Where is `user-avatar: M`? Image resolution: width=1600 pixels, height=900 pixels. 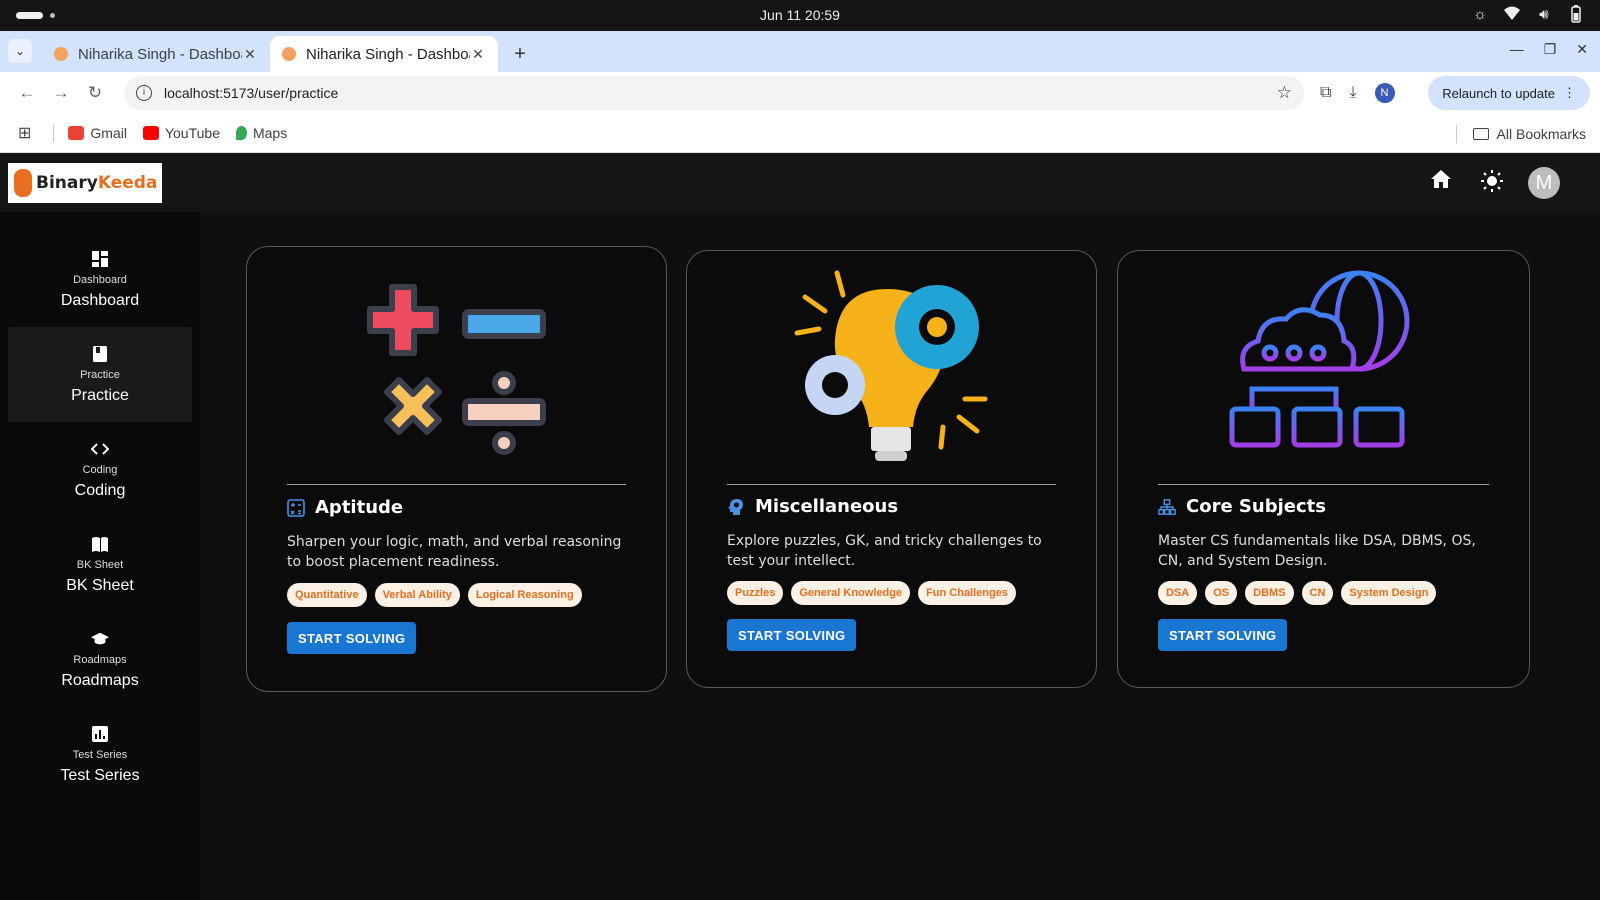 user-avatar: M is located at coordinates (1544, 183).